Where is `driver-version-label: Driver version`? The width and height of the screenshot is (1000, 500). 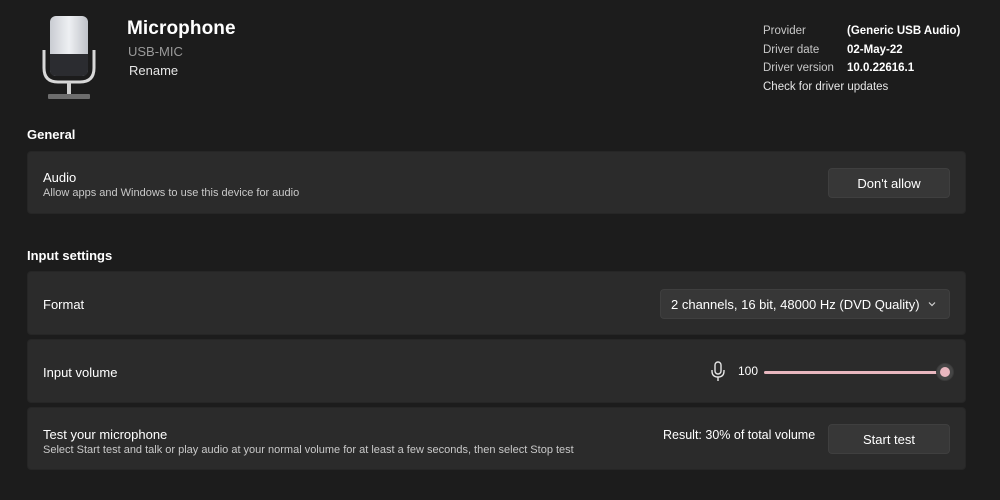 driver-version-label: Driver version is located at coordinates (798, 68).